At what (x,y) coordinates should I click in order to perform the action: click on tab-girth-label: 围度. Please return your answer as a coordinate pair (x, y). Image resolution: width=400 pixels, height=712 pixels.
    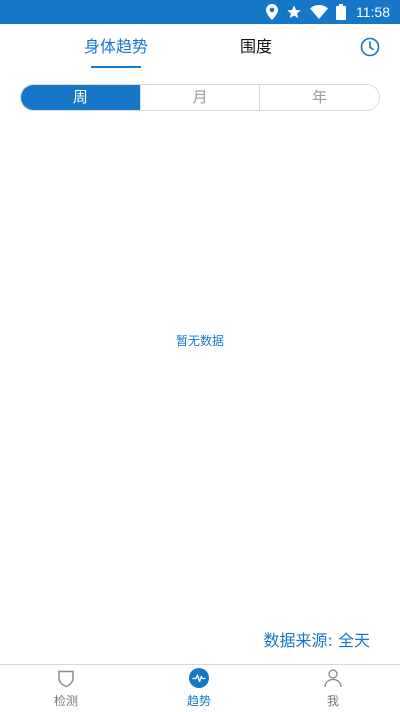
    Looking at the image, I should click on (255, 46).